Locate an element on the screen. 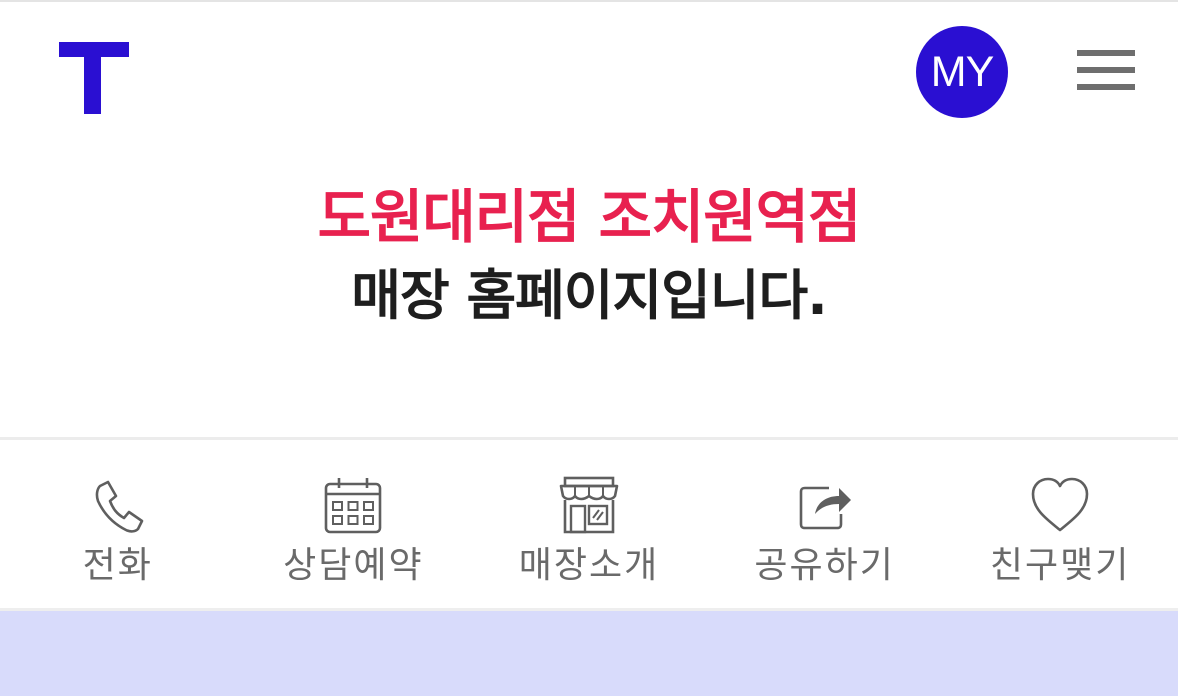 This screenshot has width=1178, height=696. my-button: MY is located at coordinates (962, 72).